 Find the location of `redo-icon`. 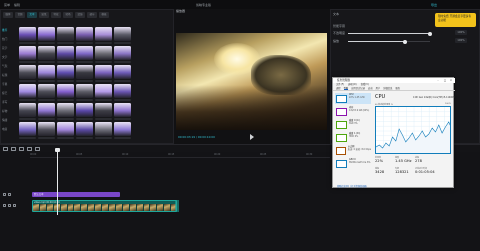

redo-icon is located at coordinates (21, 148).